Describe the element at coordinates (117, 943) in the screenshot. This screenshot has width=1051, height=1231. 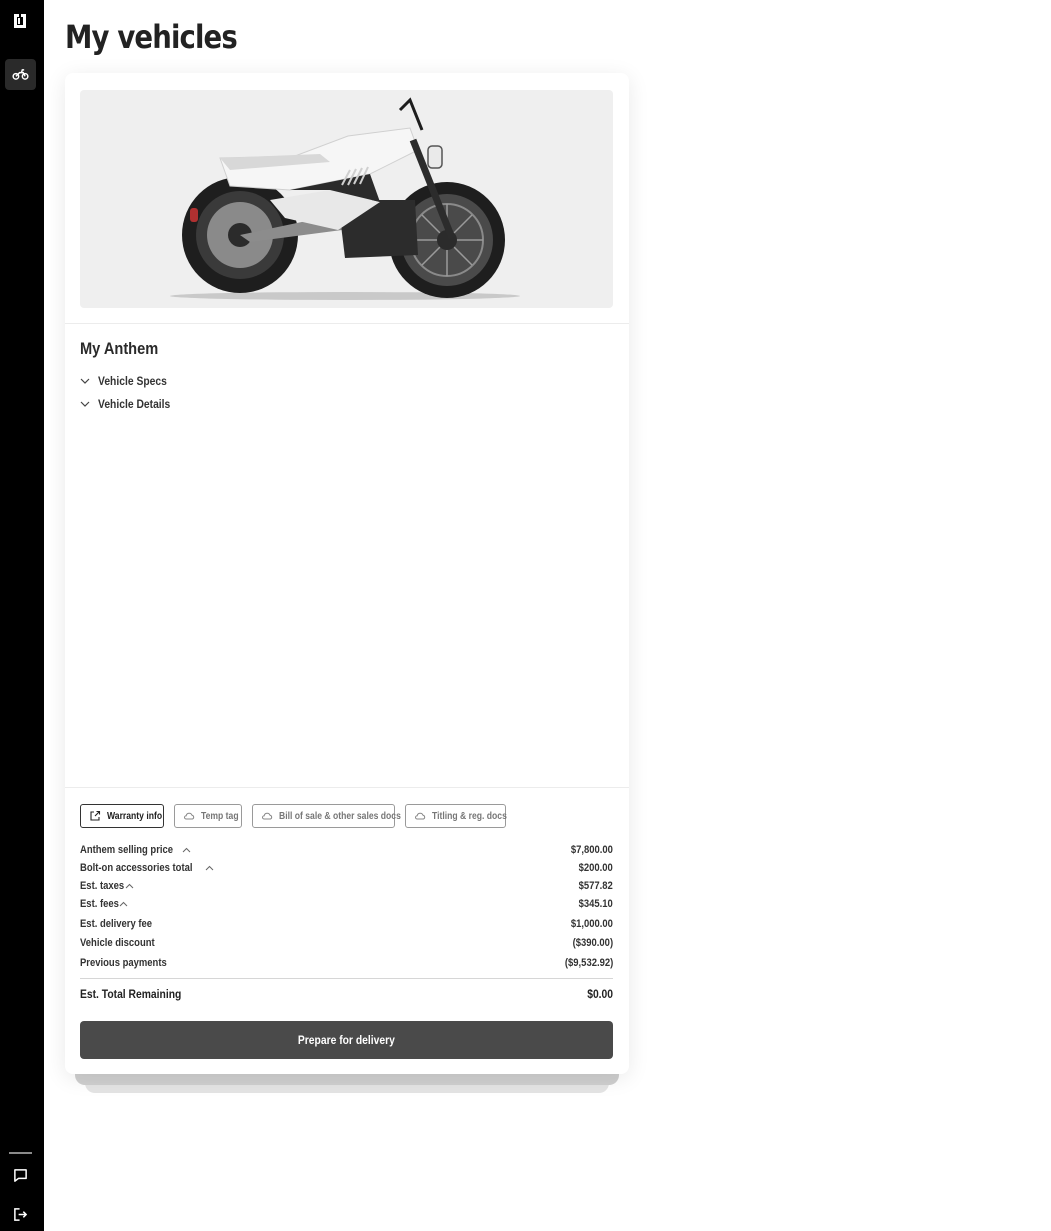
I see `price-label: Vehicle discount` at that location.